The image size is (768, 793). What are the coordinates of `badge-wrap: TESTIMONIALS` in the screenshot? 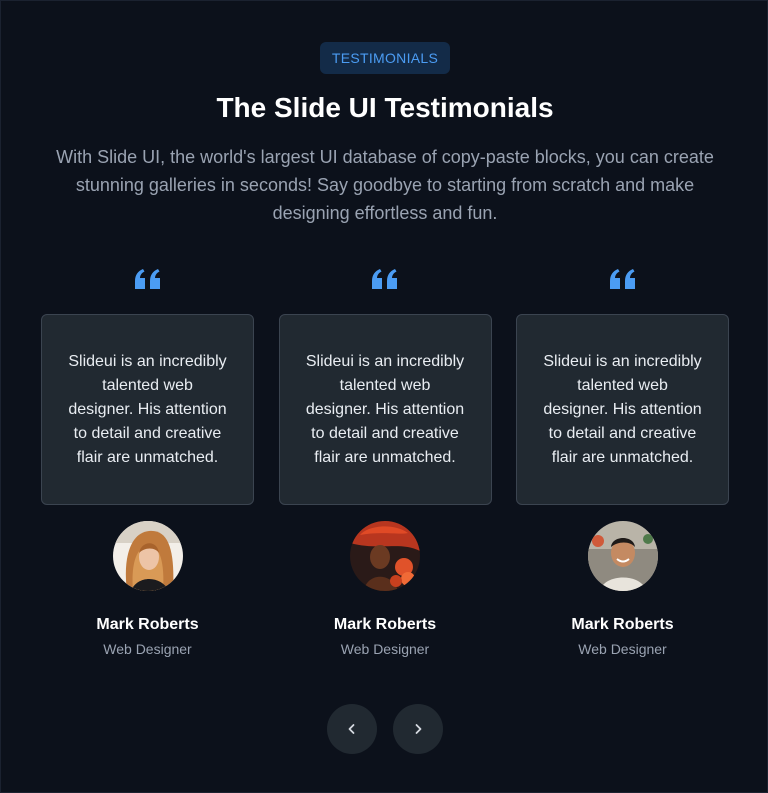 It's located at (384, 58).